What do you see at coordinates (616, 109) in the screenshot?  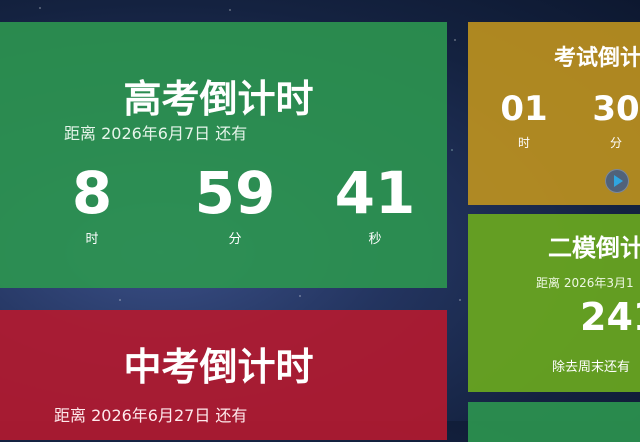 I see `exam-minutes-value: 30` at bounding box center [616, 109].